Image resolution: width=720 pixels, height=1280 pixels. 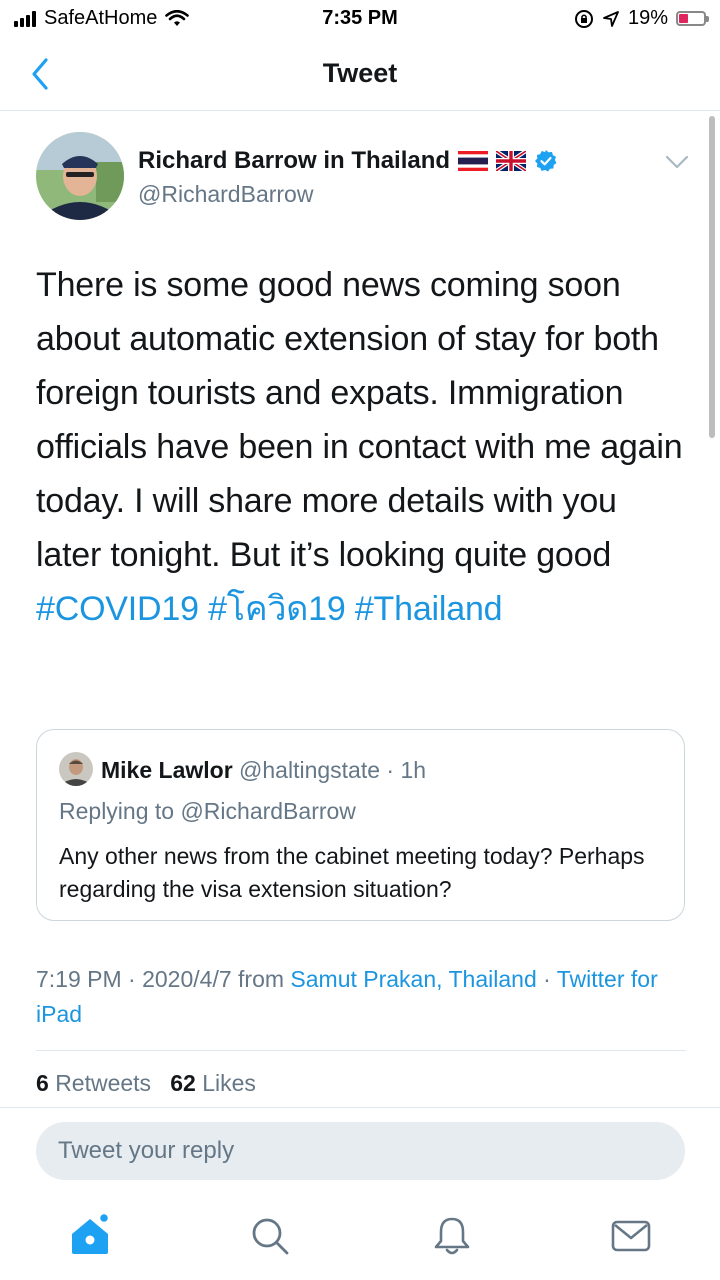 What do you see at coordinates (183, 1083) in the screenshot?
I see `likes-count: 62` at bounding box center [183, 1083].